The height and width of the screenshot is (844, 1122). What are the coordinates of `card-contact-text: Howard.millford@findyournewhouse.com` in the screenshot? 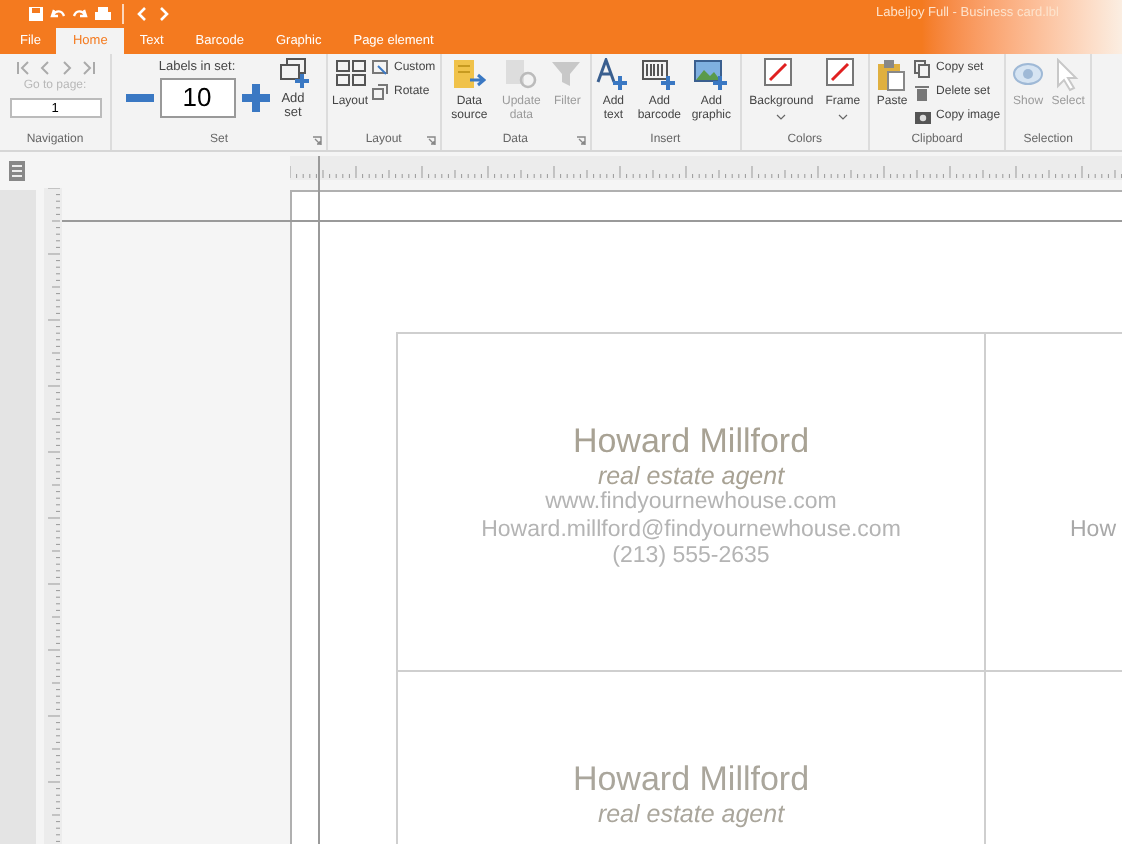 It's located at (691, 530).